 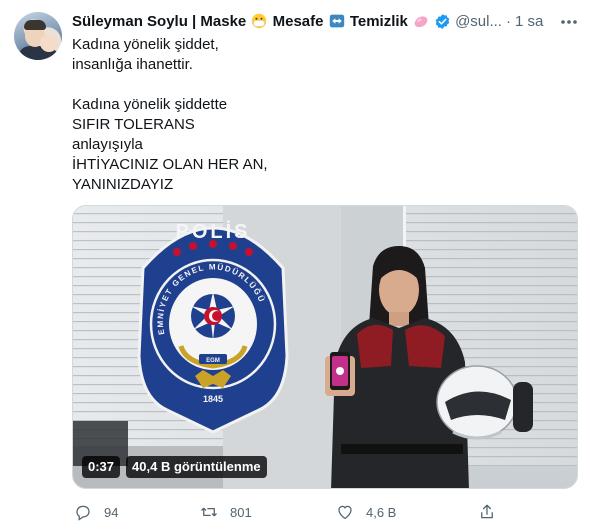 I want to click on tweet-text-line: İHTİYACINIZ OLAN HER AN,, so click(x=170, y=164).